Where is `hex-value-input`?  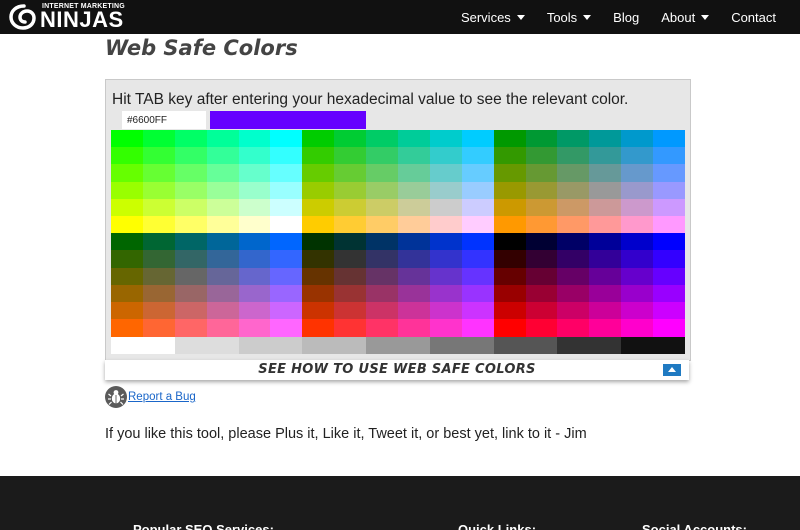
hex-value-input is located at coordinates (164, 120).